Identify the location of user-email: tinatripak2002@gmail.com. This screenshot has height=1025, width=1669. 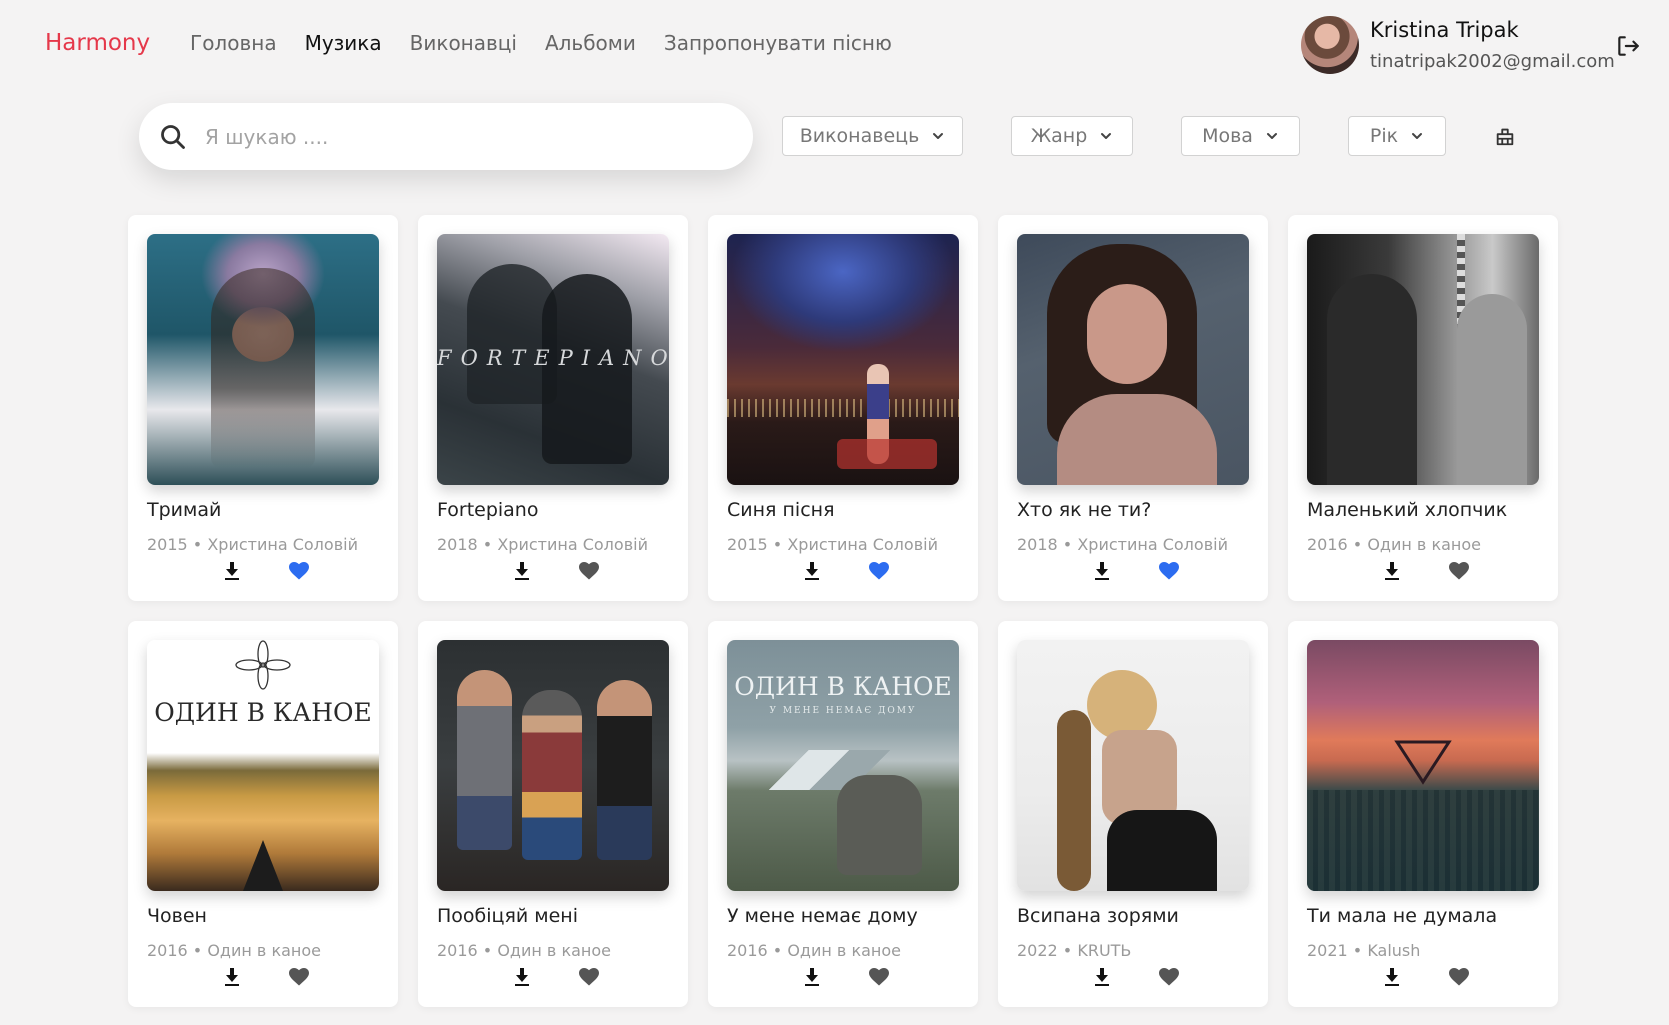
(1492, 61).